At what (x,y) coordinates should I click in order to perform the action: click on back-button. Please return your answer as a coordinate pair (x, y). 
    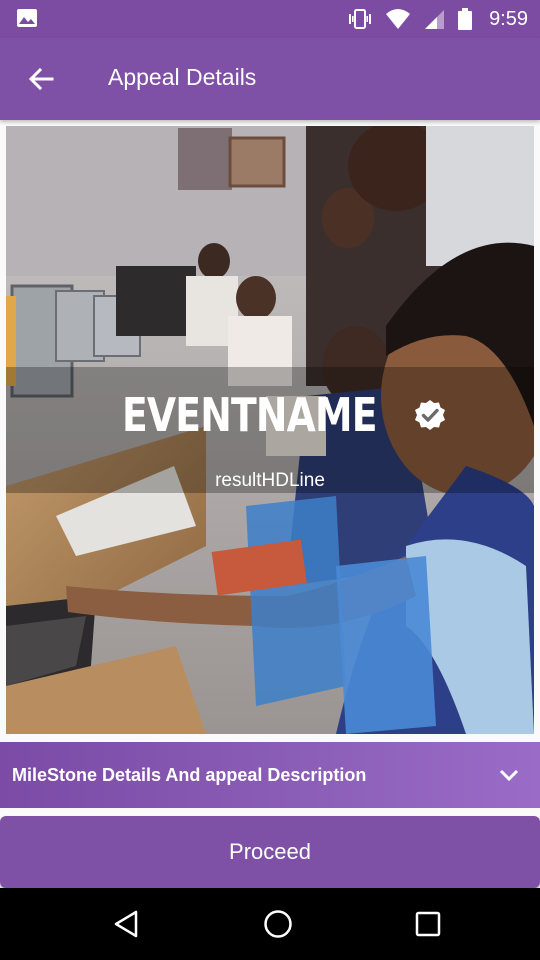
    Looking at the image, I should click on (41, 79).